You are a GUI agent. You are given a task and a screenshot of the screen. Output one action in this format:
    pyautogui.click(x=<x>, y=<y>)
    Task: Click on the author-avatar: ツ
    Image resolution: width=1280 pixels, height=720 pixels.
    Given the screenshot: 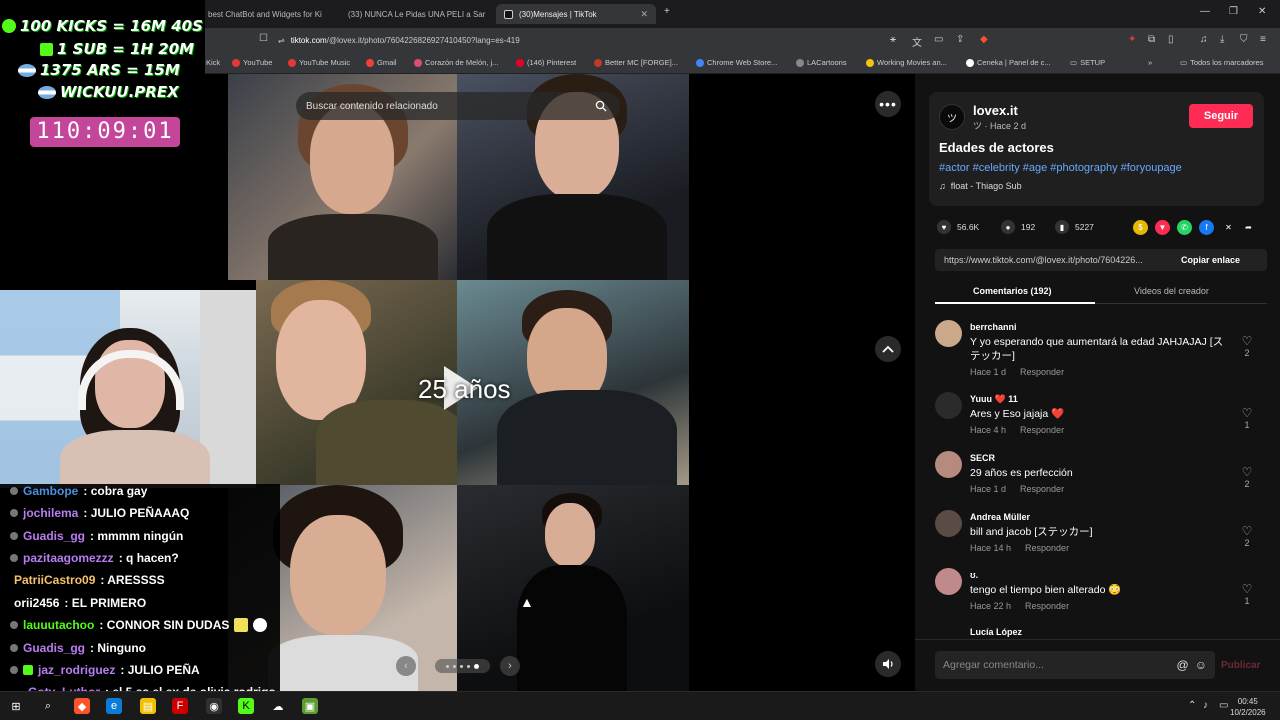 What is the action you would take?
    pyautogui.click(x=952, y=117)
    